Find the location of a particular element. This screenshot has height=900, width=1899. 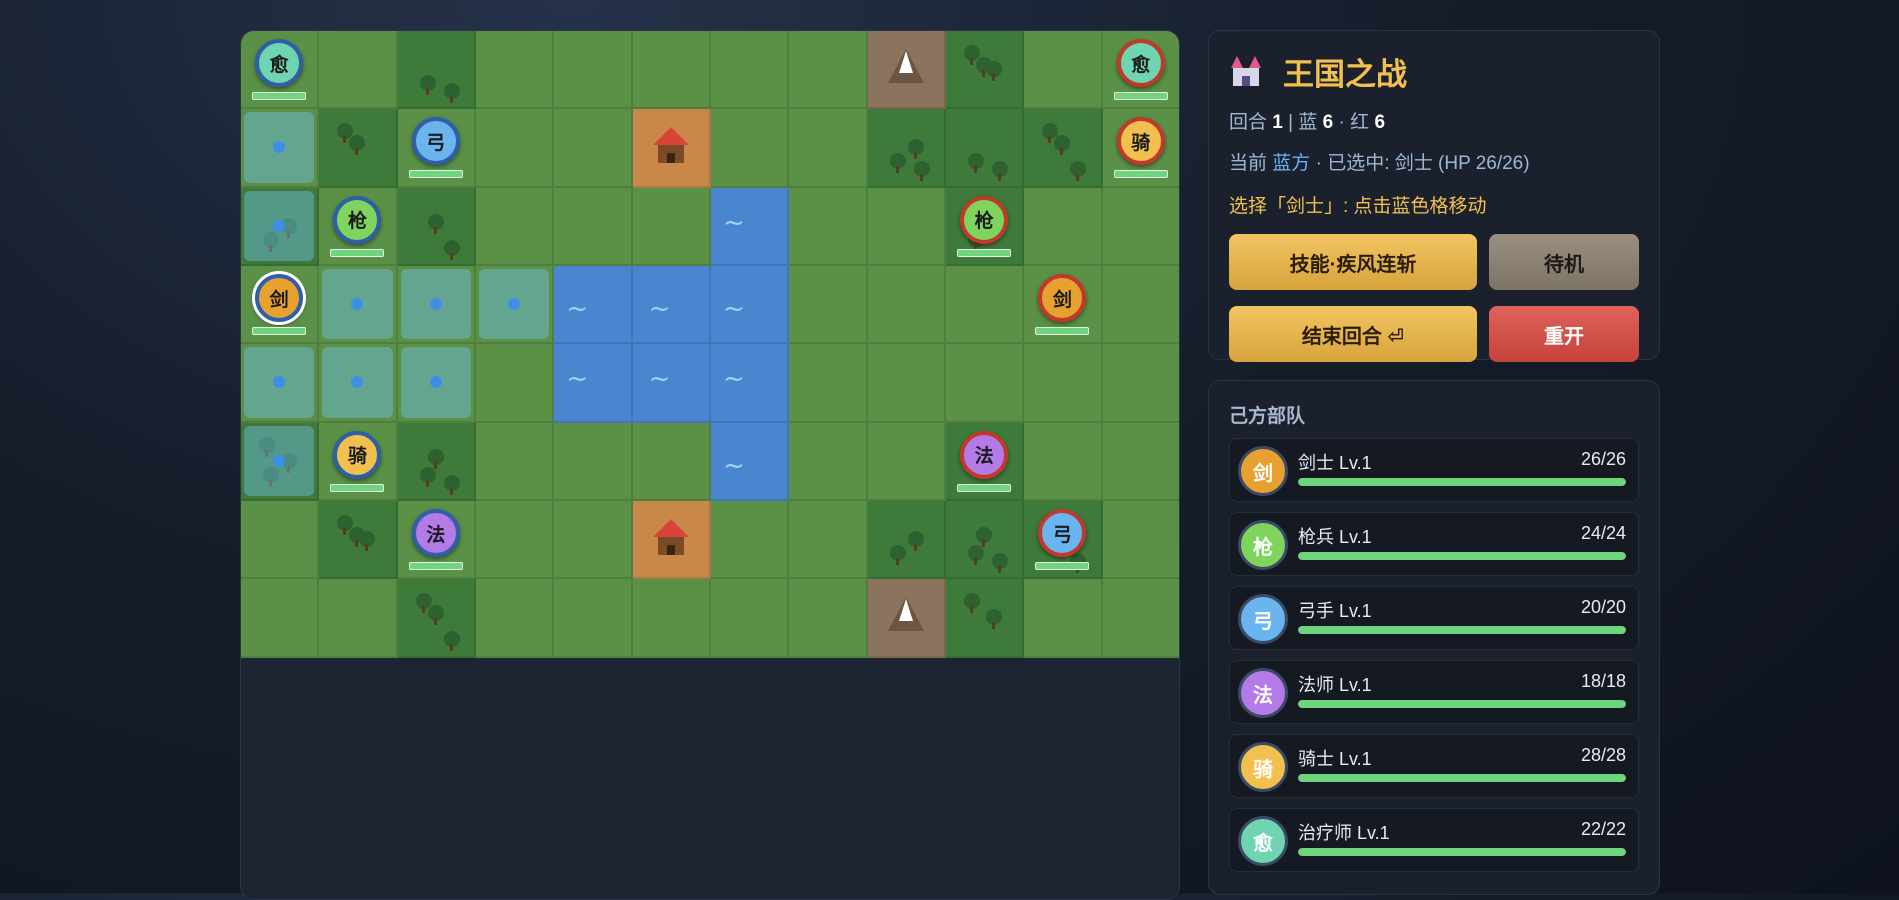

map-cell-grass: 法 is located at coordinates (436, 540).